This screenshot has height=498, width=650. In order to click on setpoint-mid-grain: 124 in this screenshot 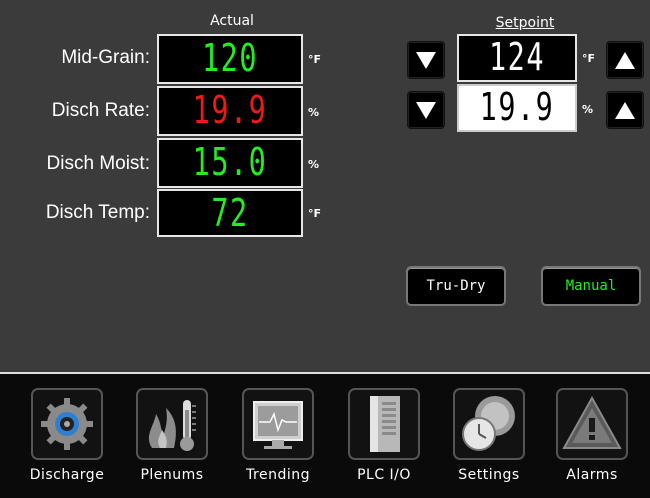, I will do `click(517, 58)`.